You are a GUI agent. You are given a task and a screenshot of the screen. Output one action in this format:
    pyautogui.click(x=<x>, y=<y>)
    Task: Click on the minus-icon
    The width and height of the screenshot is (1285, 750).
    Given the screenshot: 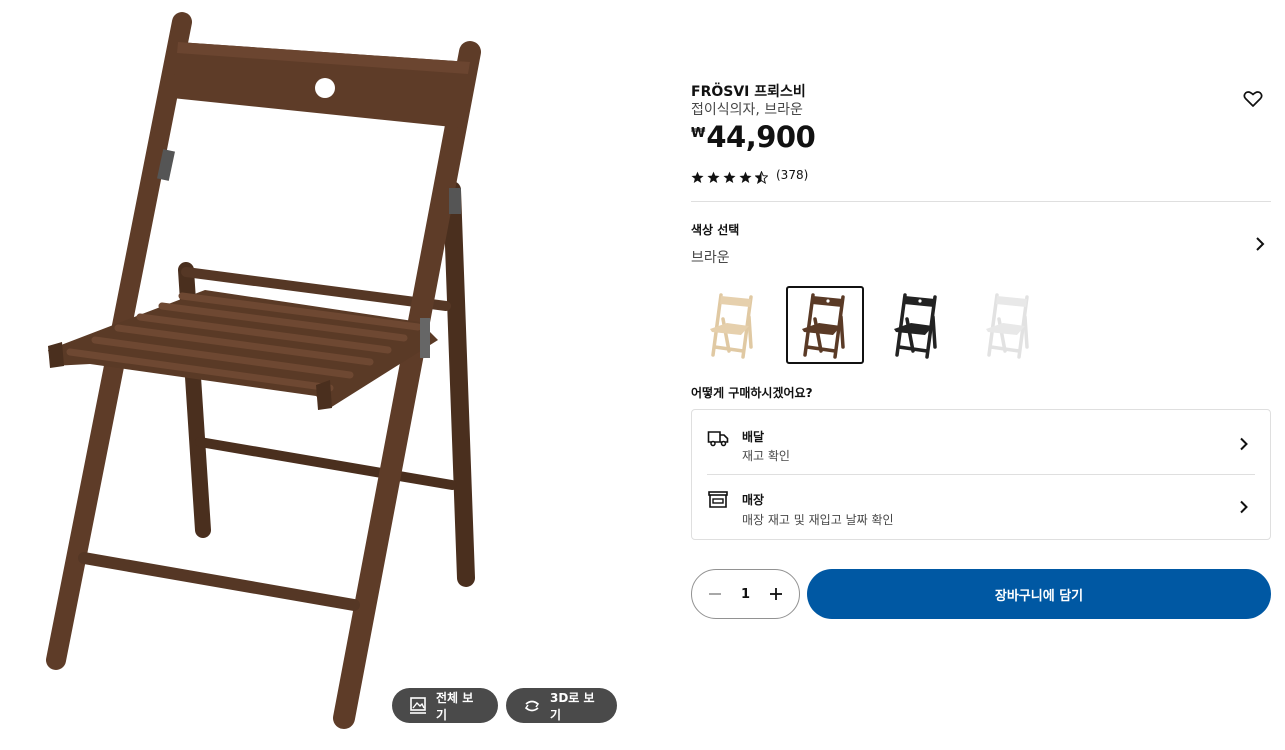 What is the action you would take?
    pyautogui.click(x=715, y=594)
    